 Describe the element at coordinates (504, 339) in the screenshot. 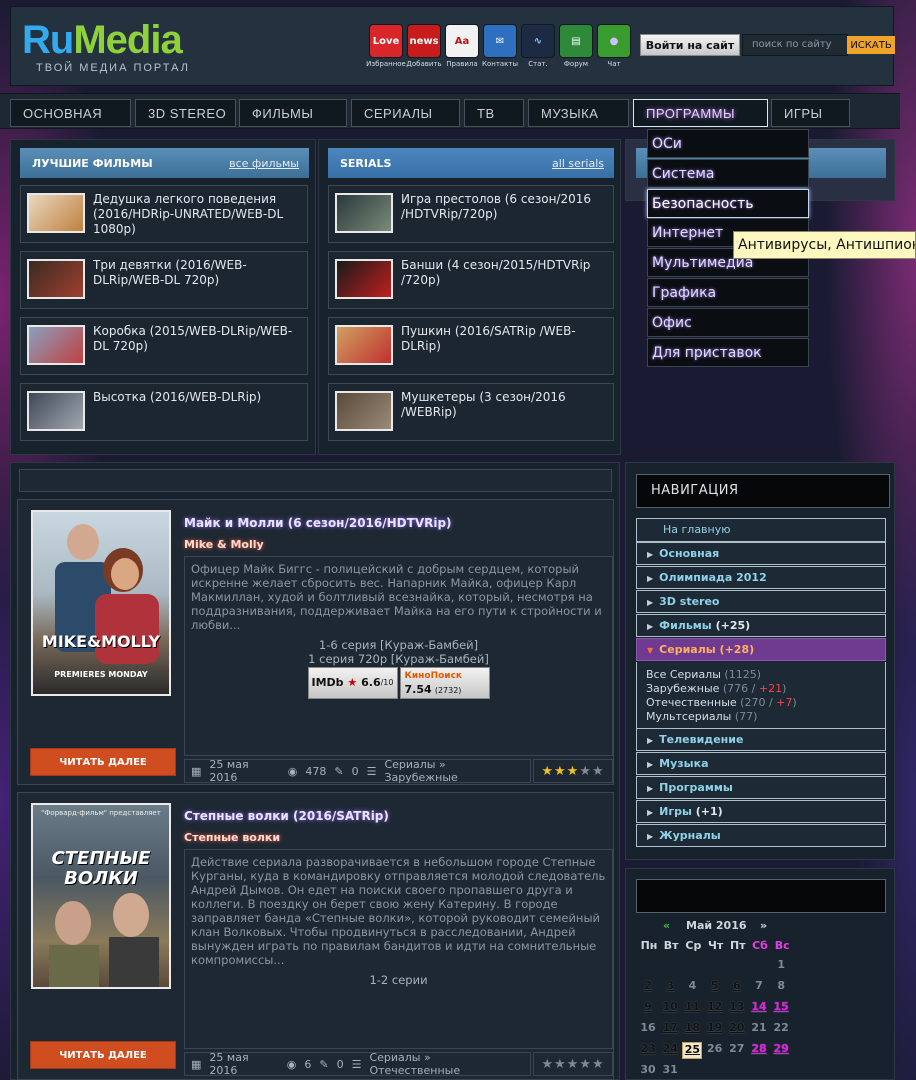

I see `item-title: Пушкин (2016/SATRip /WEB-DLRip)` at that location.